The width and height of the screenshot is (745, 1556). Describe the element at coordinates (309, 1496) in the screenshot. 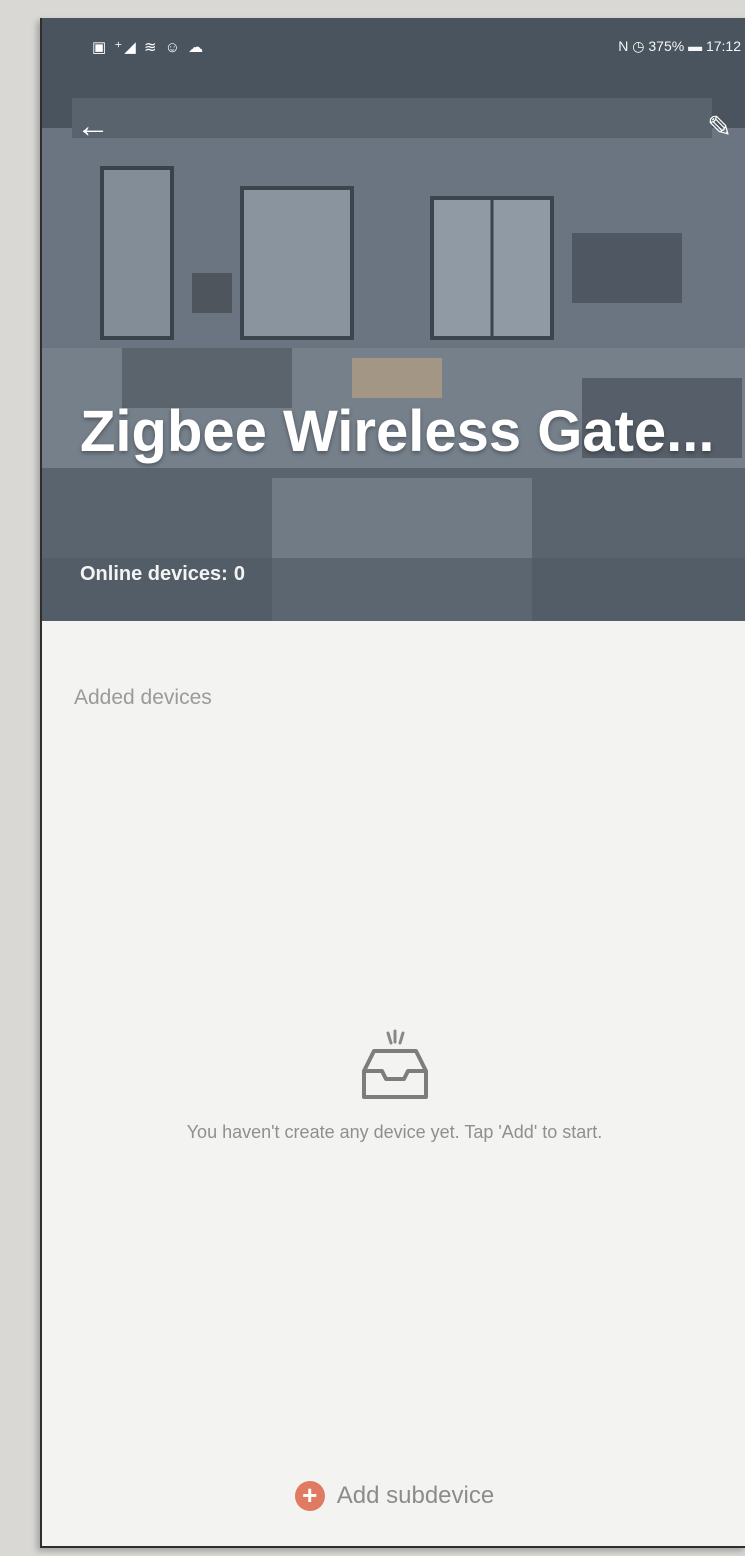

I see `plus-circle-icon: +` at that location.